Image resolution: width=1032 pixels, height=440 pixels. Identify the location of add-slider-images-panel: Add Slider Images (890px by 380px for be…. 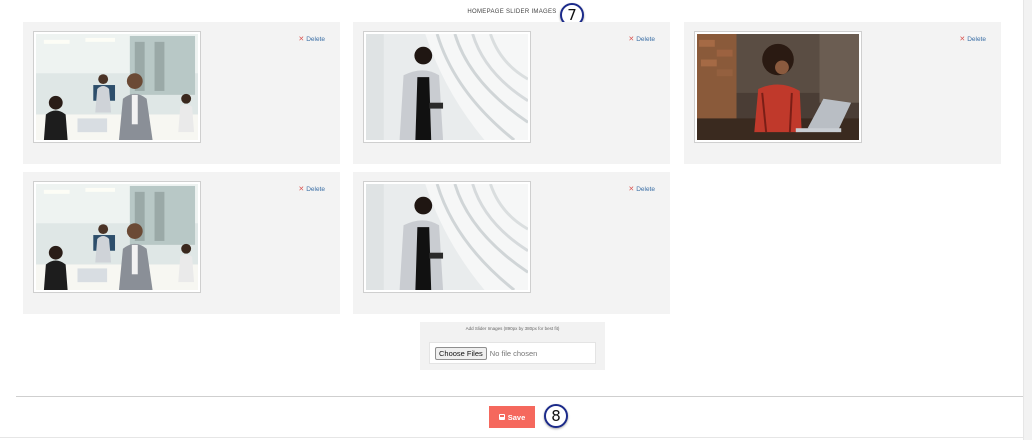
(512, 346).